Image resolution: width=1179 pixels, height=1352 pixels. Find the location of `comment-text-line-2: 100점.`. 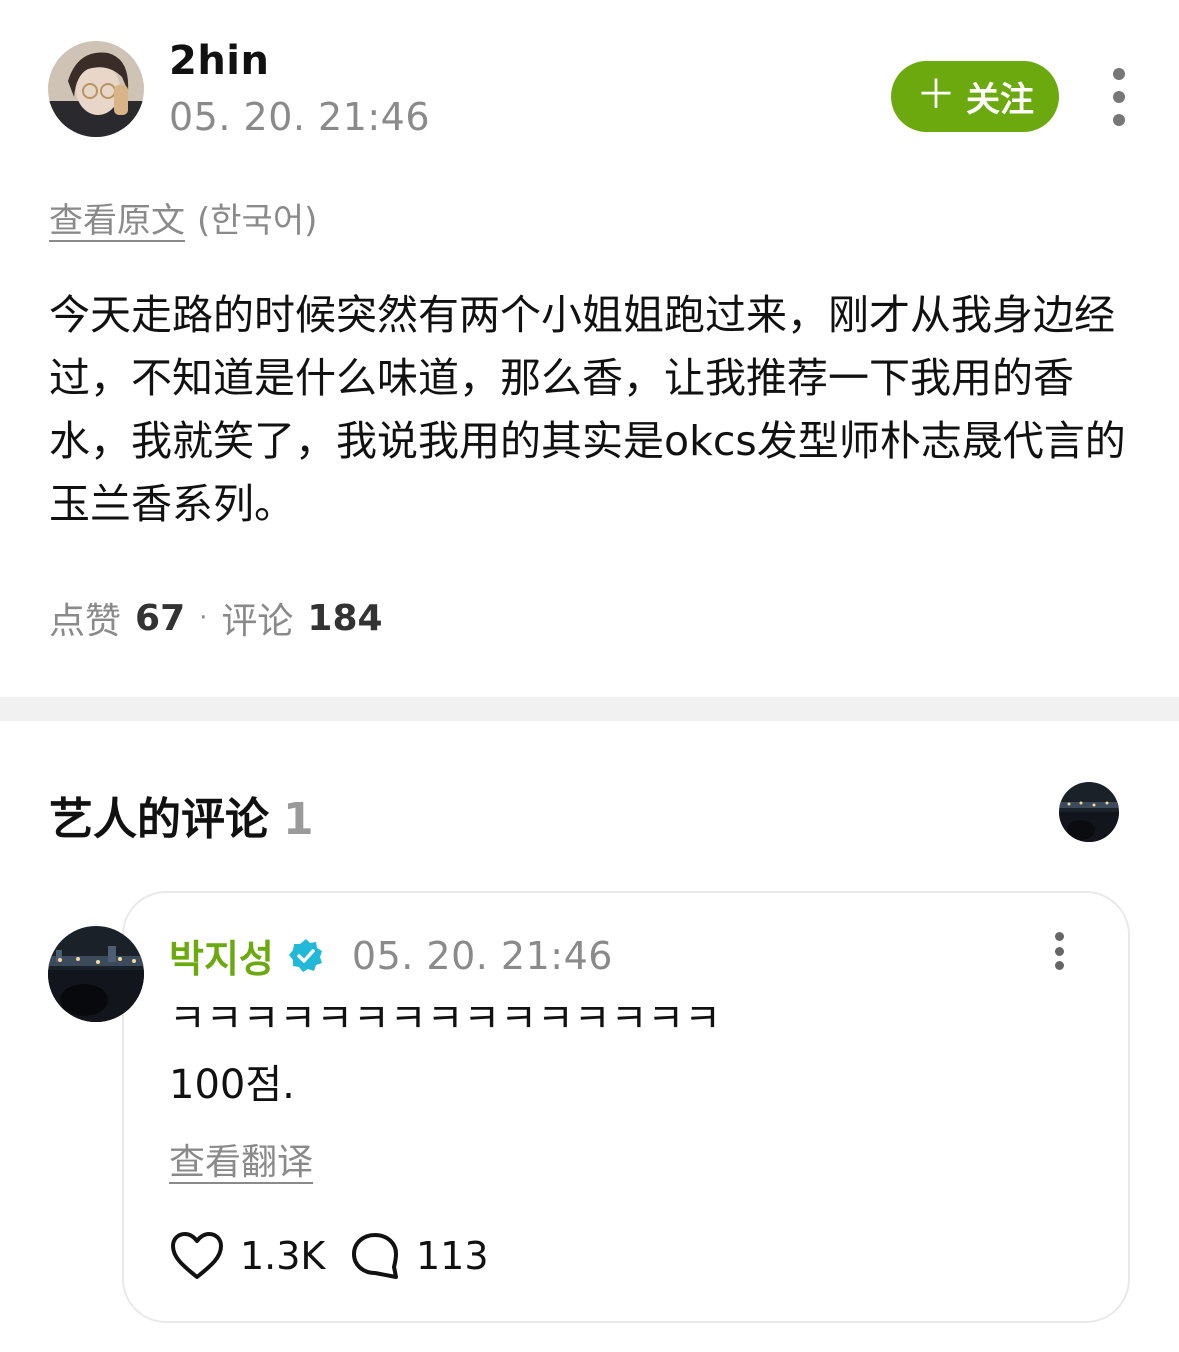

comment-text-line-2: 100점. is located at coordinates (232, 1085).